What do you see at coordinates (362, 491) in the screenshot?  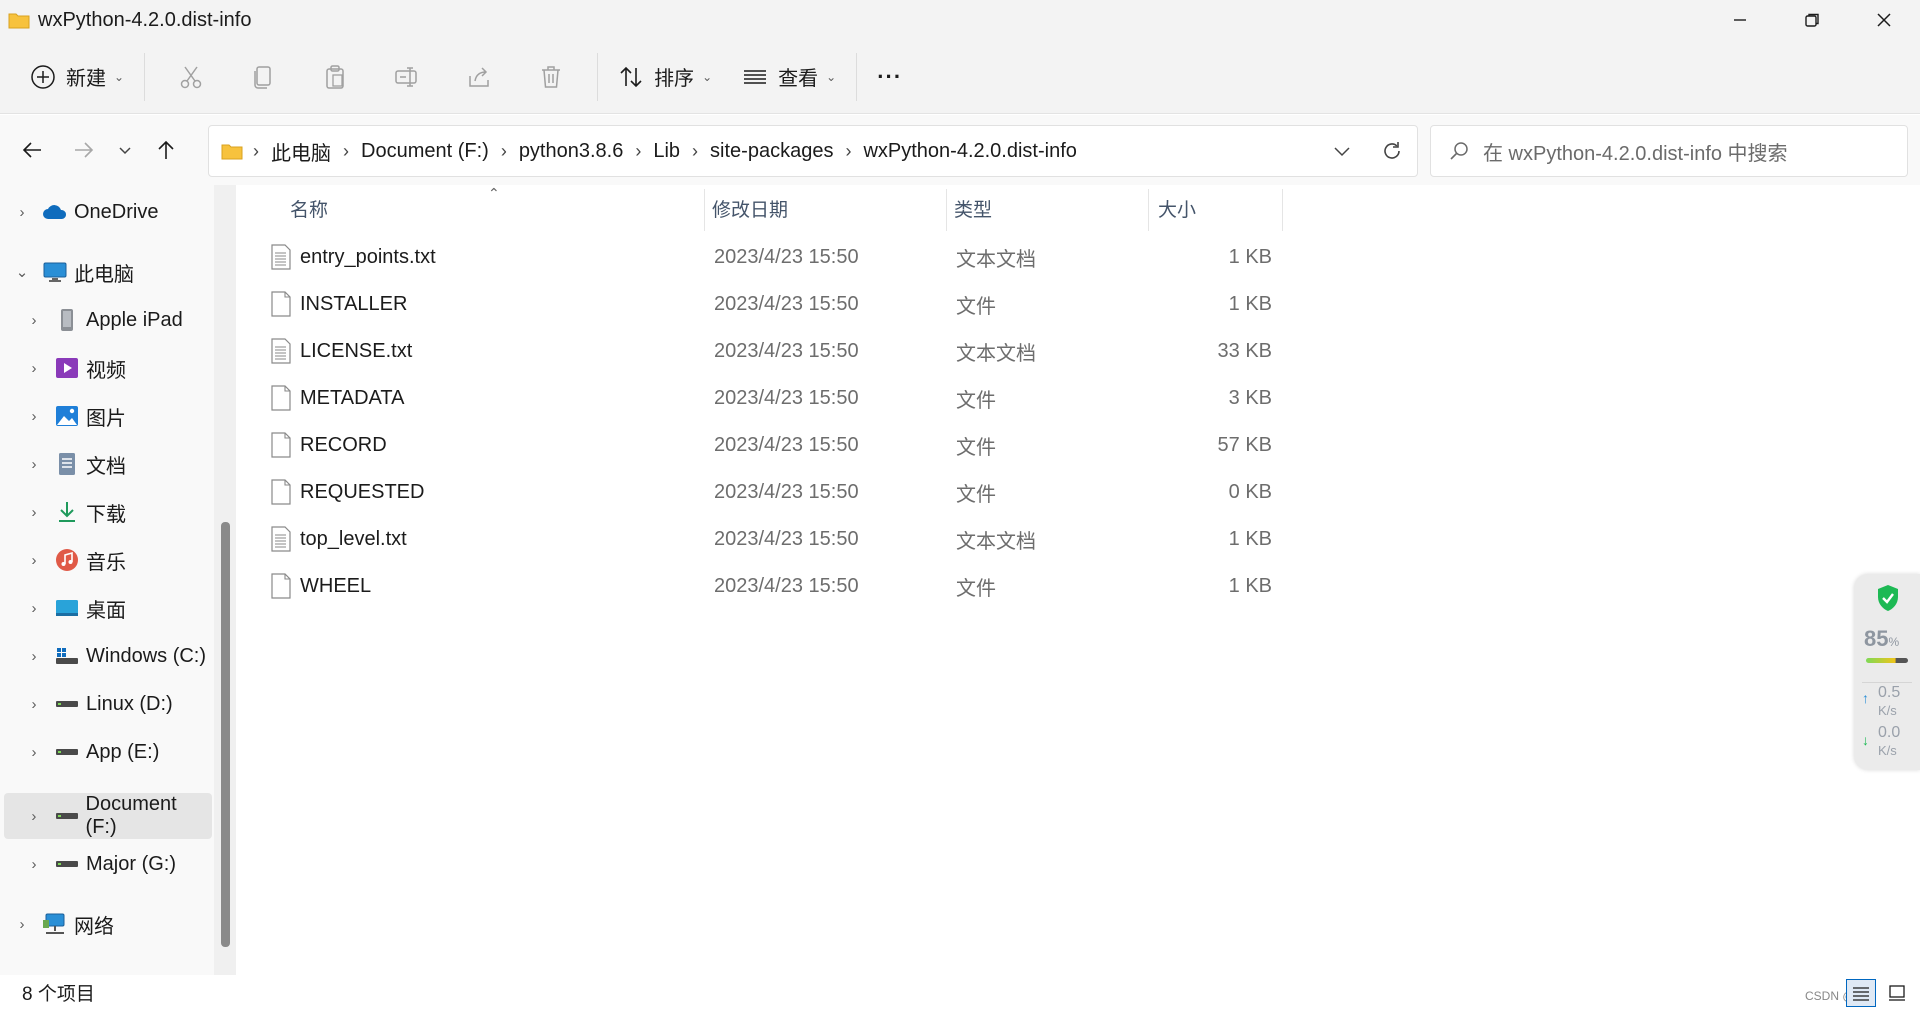 I see `file-name: REQUESTED` at bounding box center [362, 491].